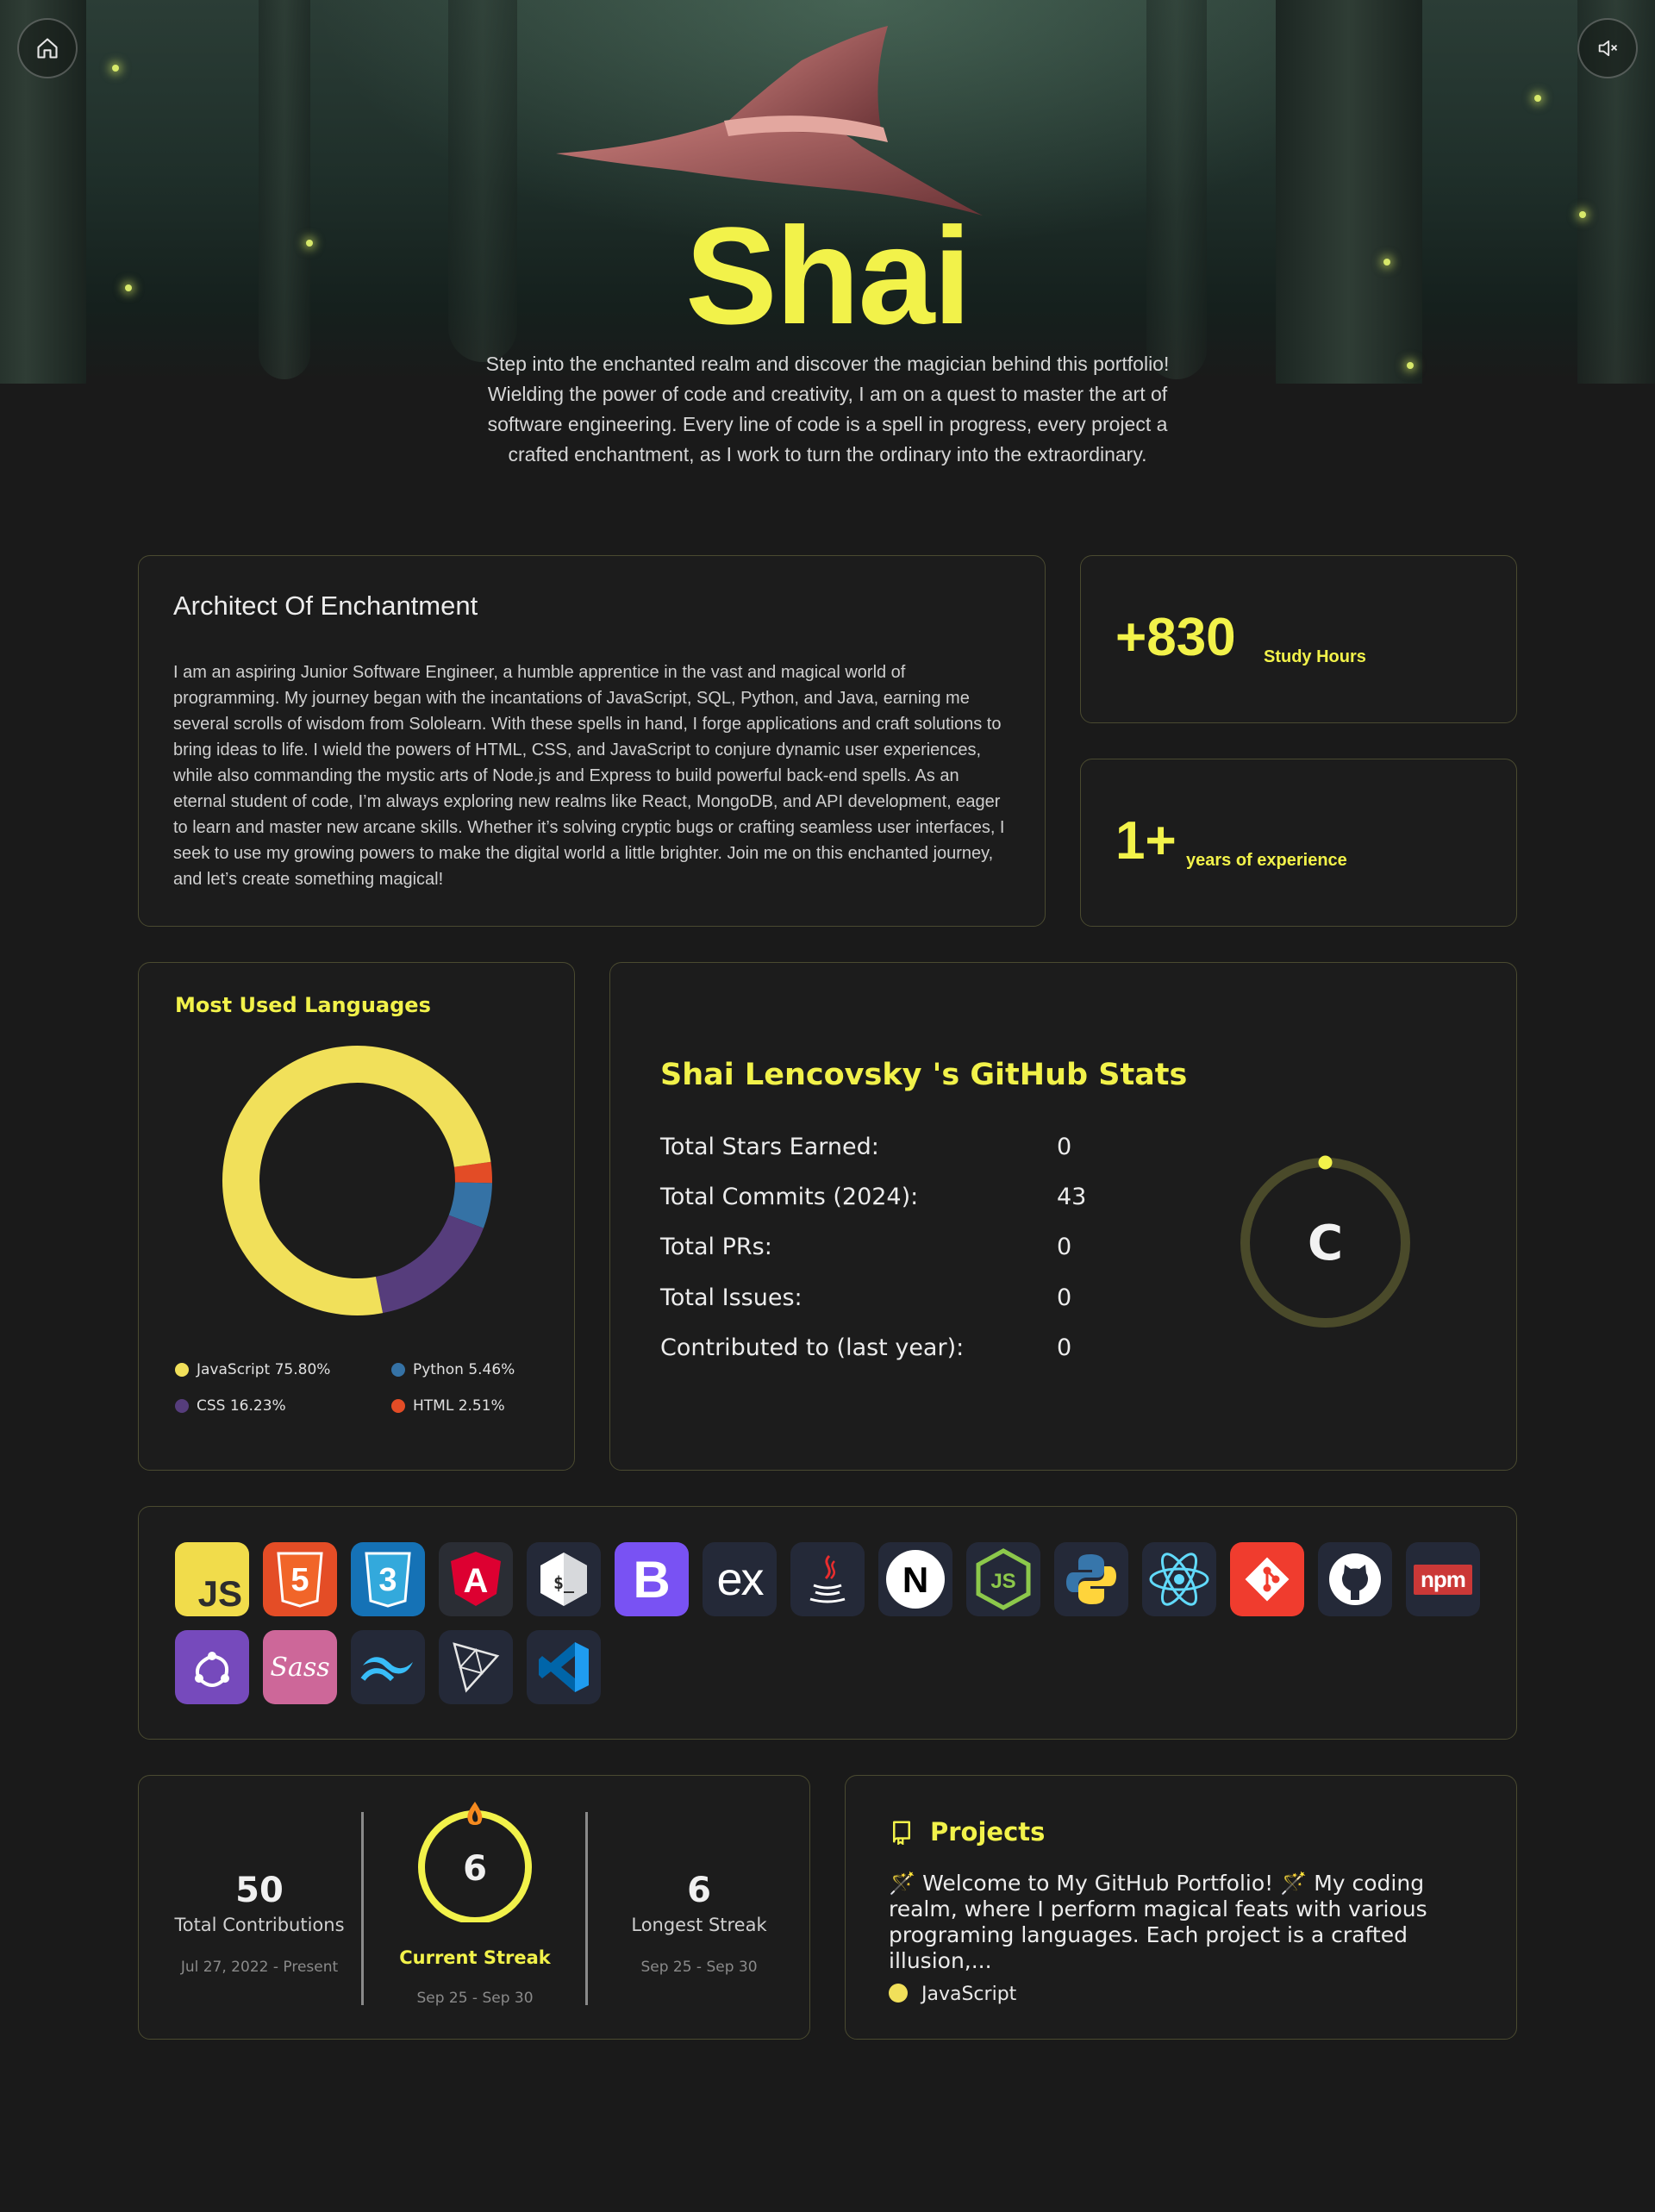 This screenshot has width=1655, height=2212. Describe the element at coordinates (357, 1180) in the screenshot. I see `languages-donut-chart` at that location.